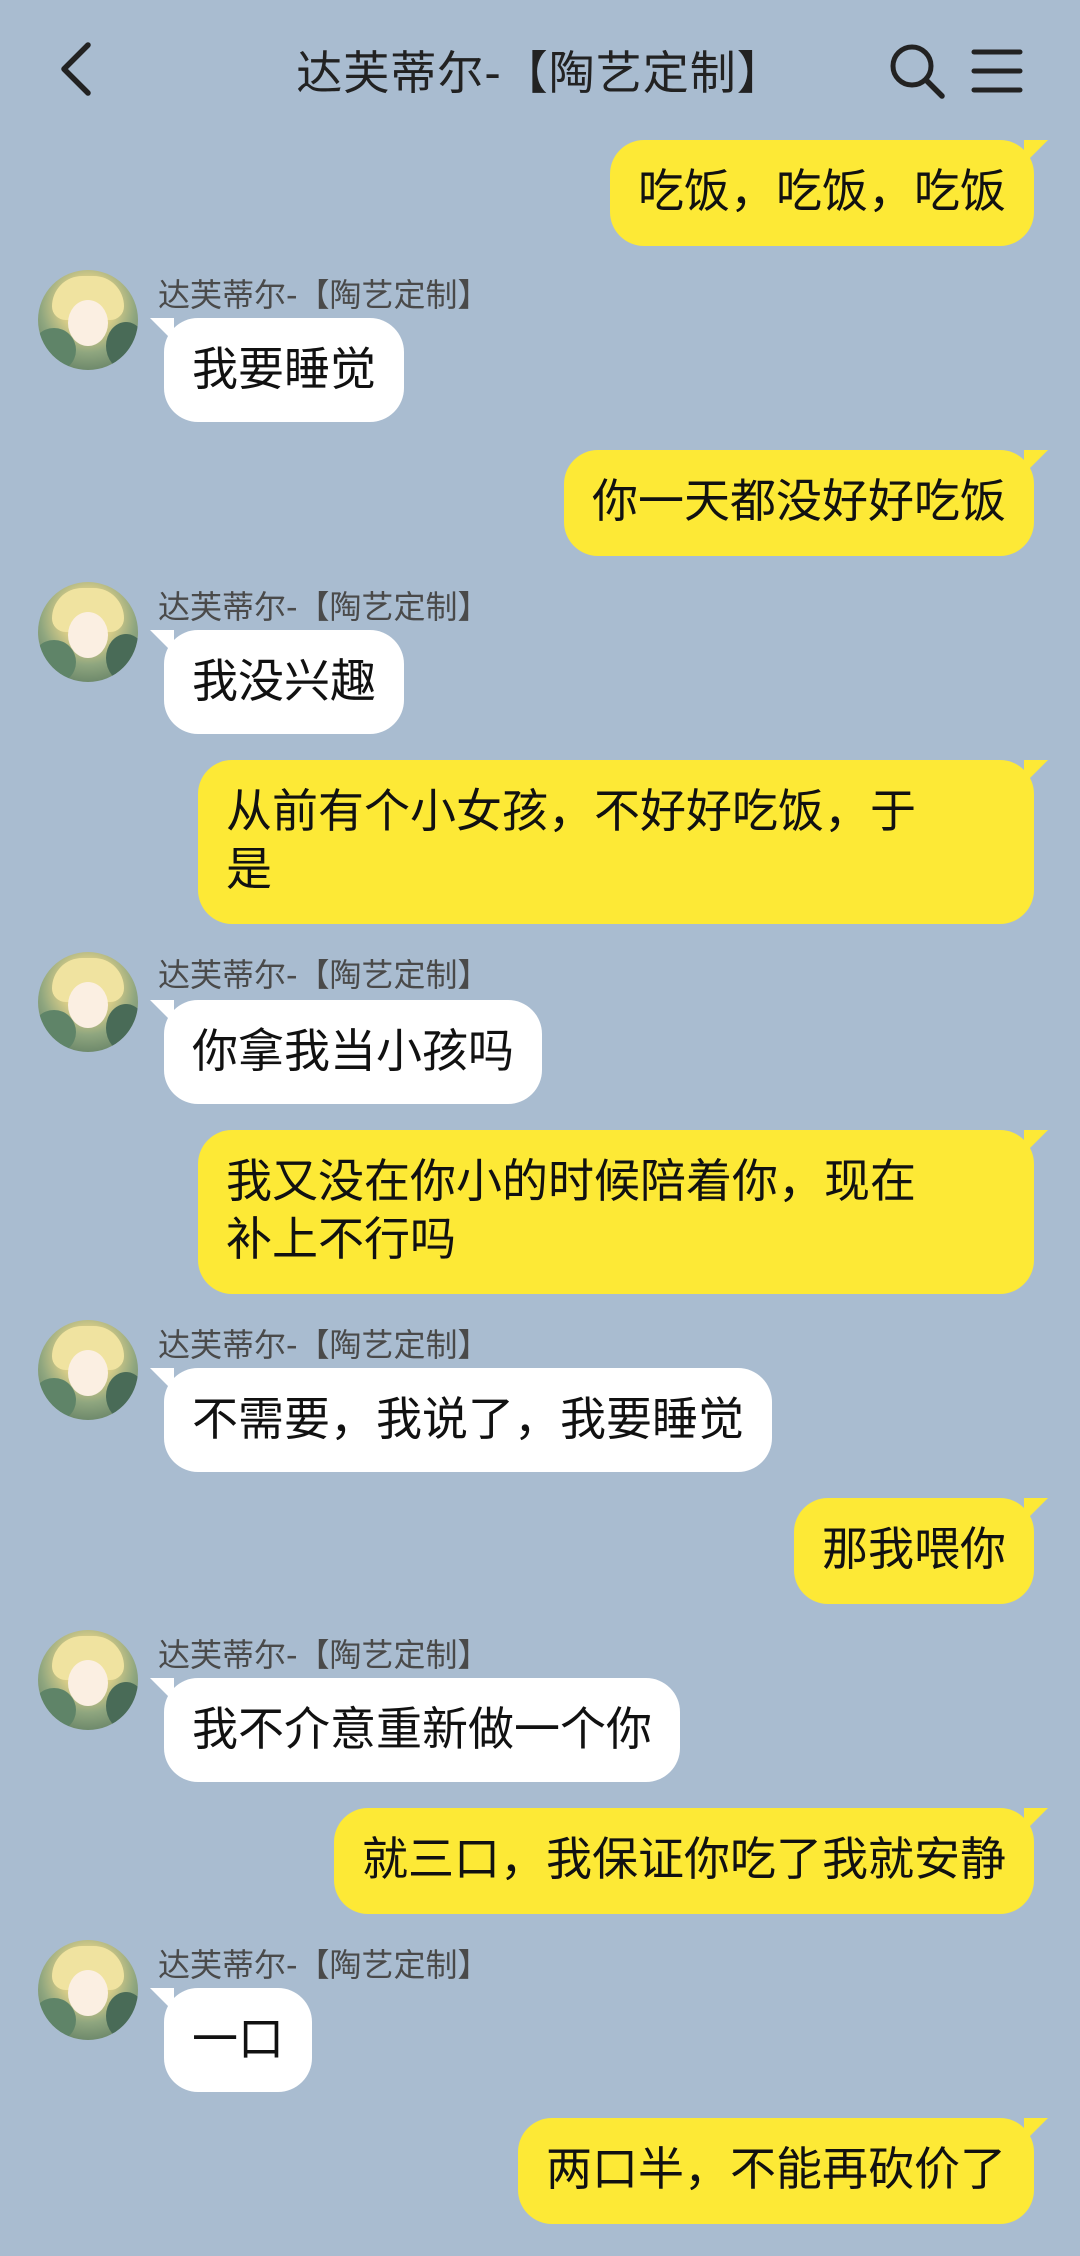 This screenshot has height=2256, width=1080. What do you see at coordinates (277, 370) in the screenshot?
I see `received-message-bubble: 我要睡觉` at bounding box center [277, 370].